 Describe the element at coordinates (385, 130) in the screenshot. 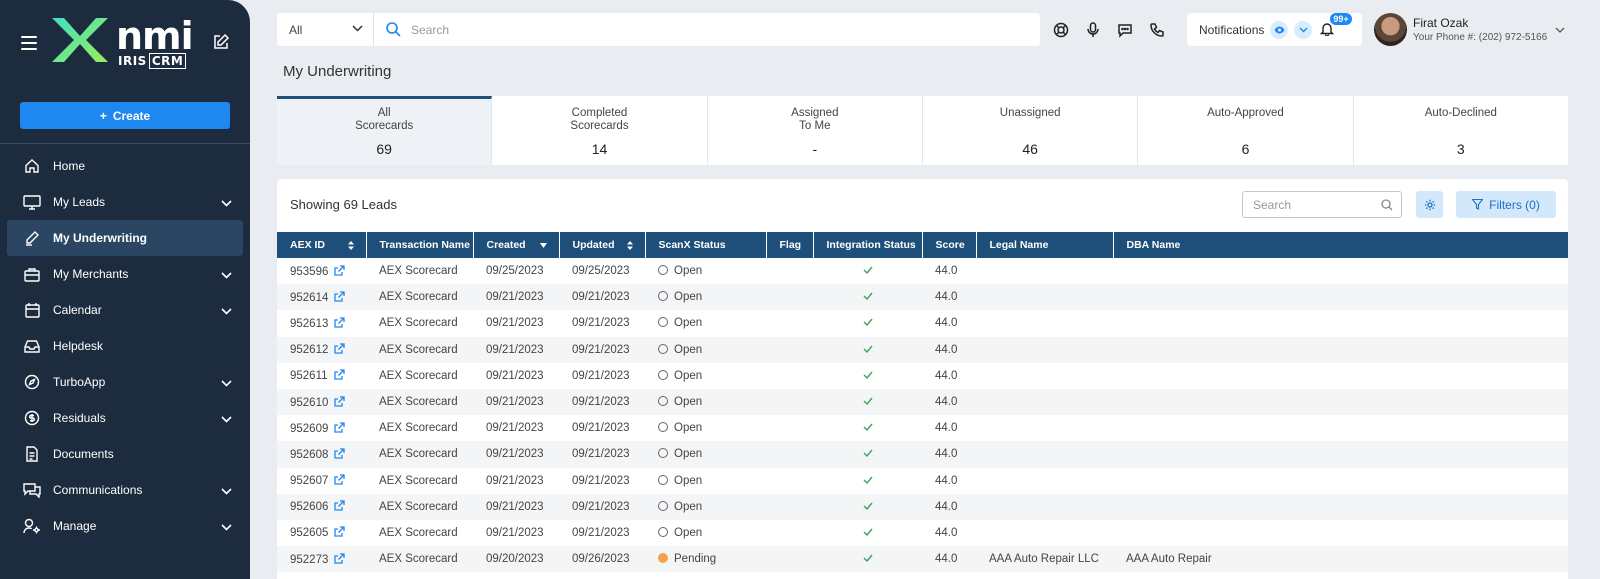

I see `stat-card-all-scorecards: All Scorecards 69` at that location.